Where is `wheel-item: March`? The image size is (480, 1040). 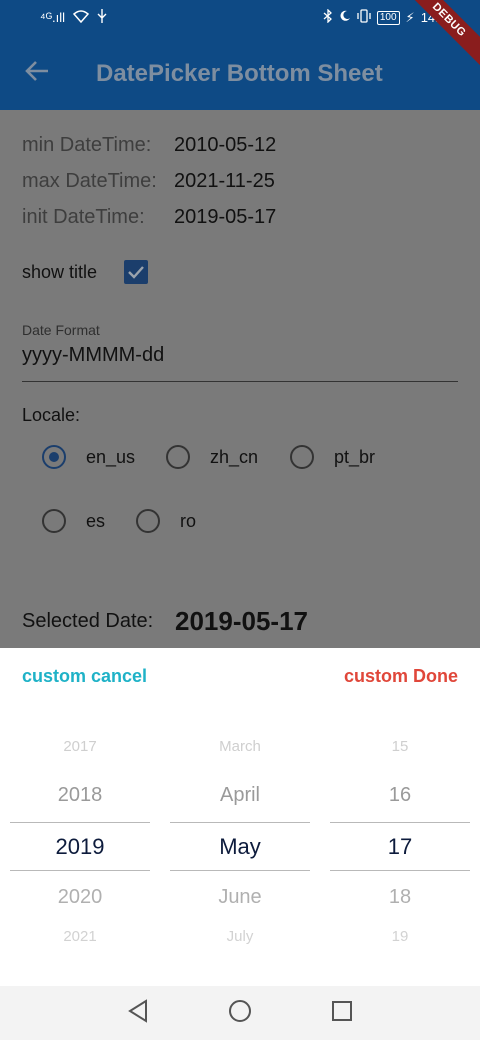 wheel-item: March is located at coordinates (240, 746).